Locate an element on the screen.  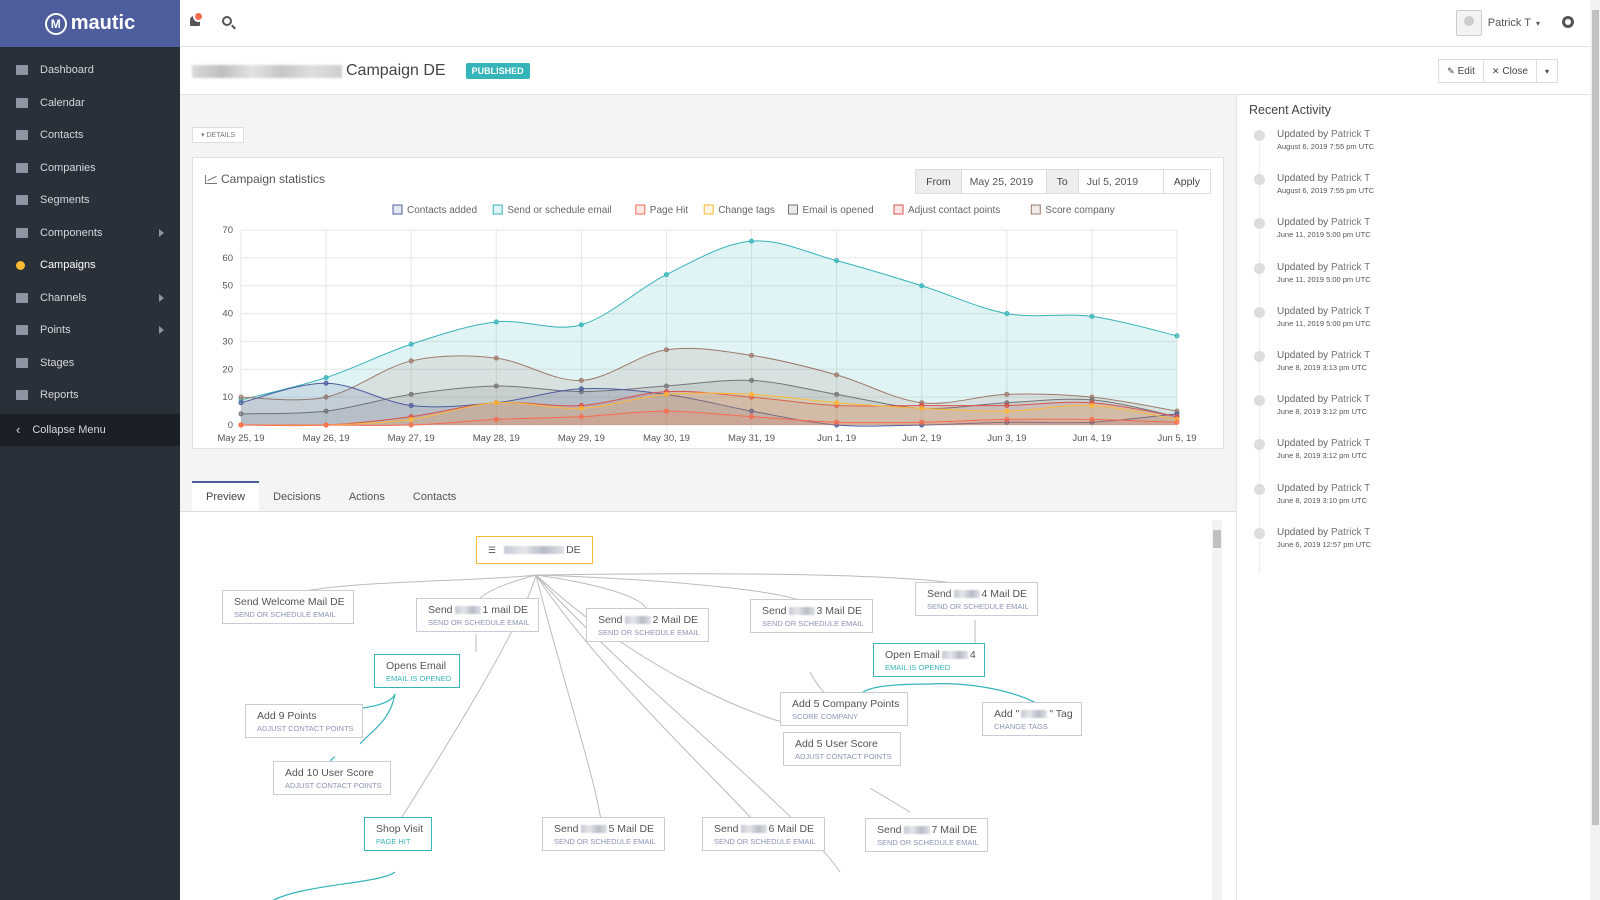
flow-node-mail2: Send 2 Mail DE Send or schedule email is located at coordinates (647, 625).